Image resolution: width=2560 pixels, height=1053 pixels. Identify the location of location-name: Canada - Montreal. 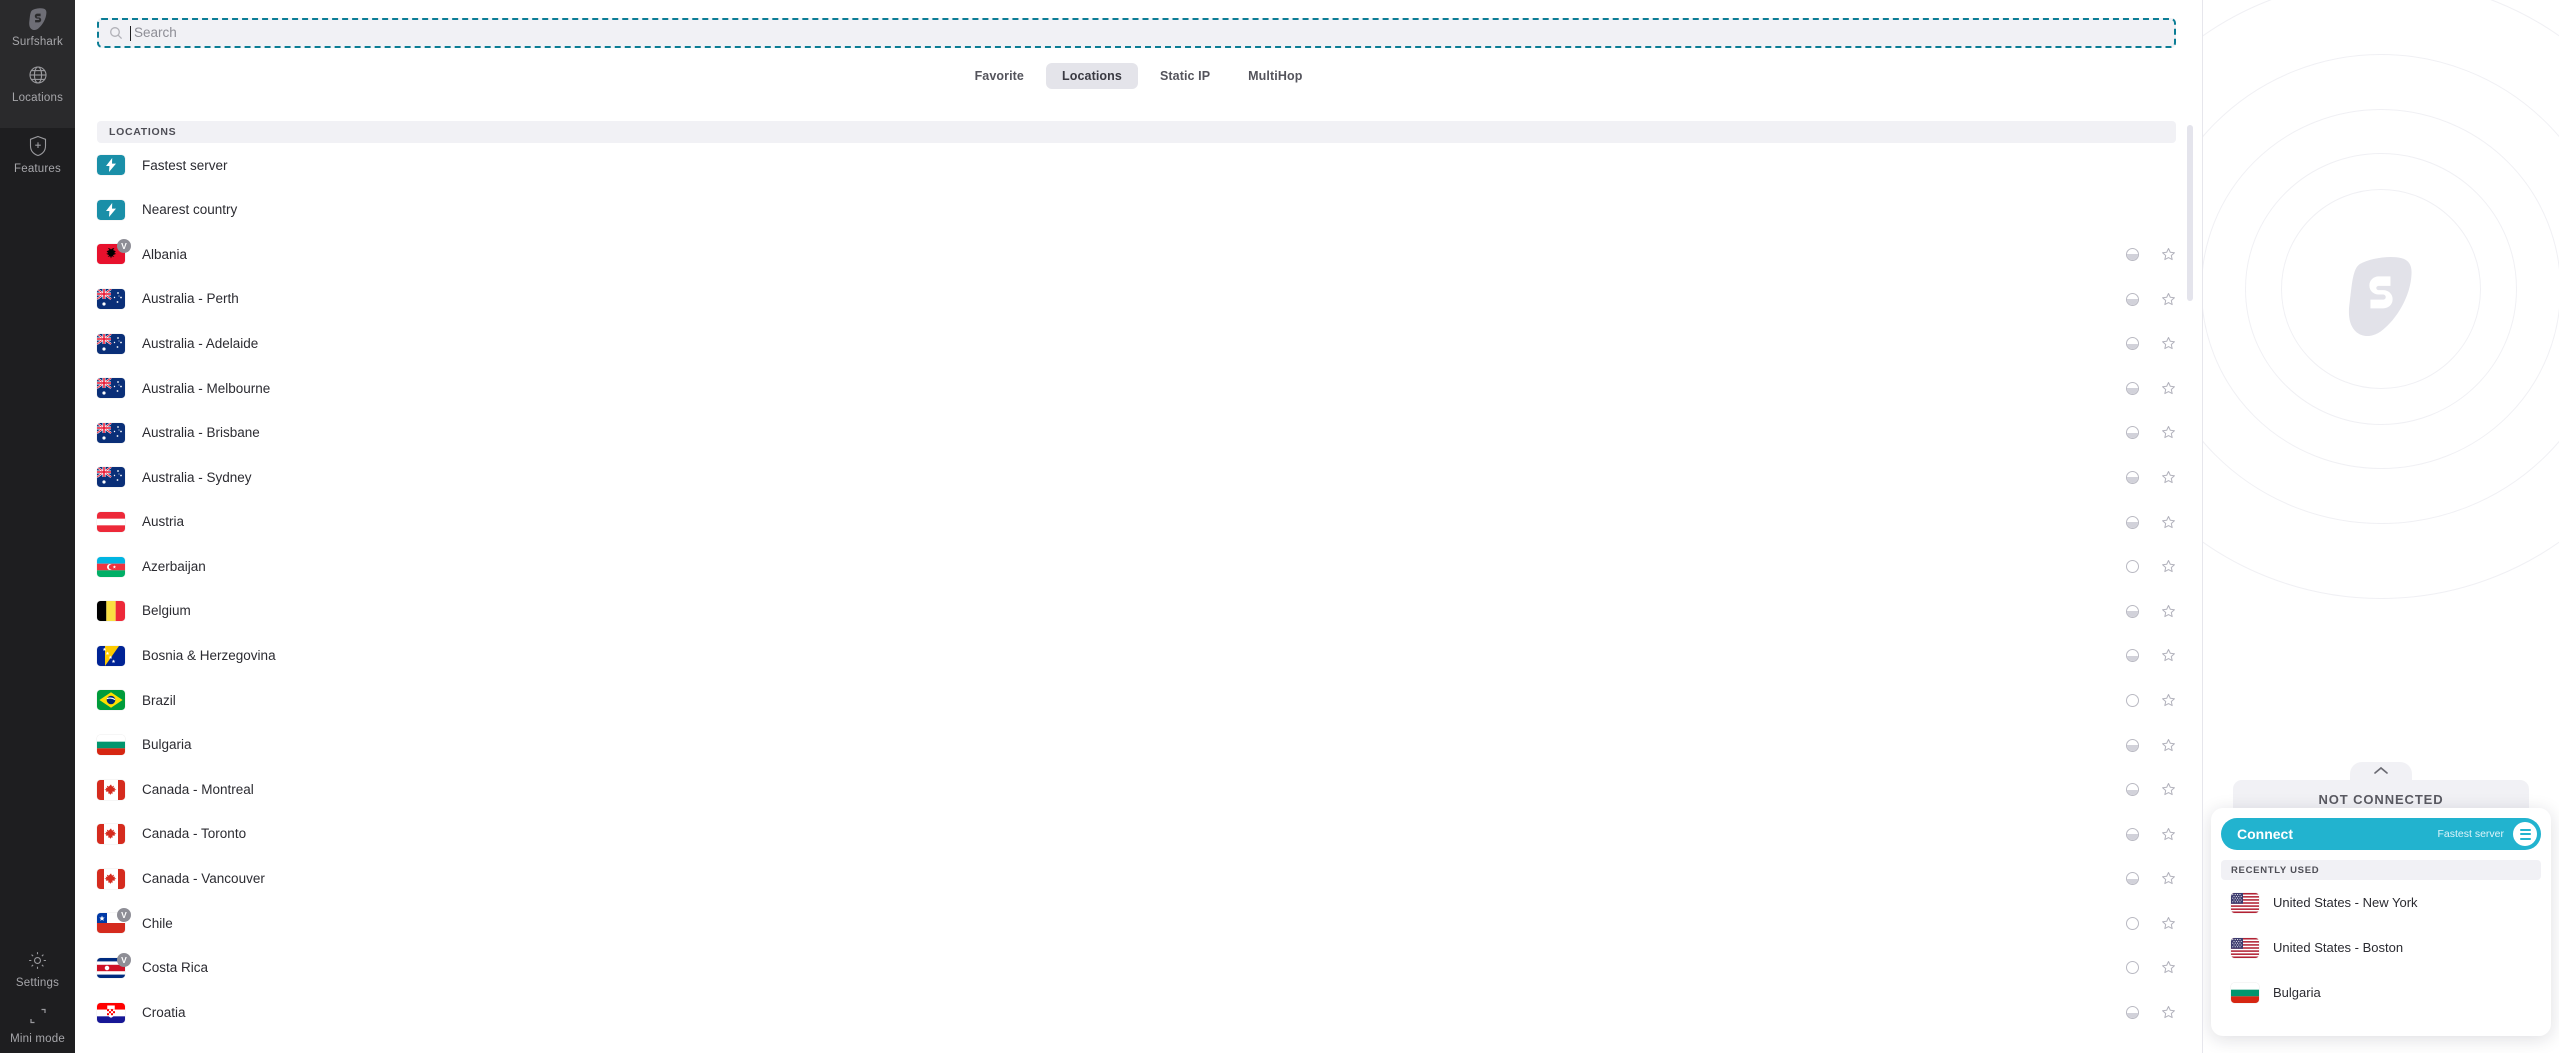
(198, 789).